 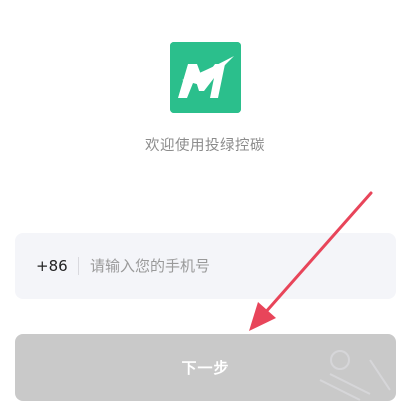 What do you see at coordinates (205, 367) in the screenshot?
I see `next-button: 下一步` at bounding box center [205, 367].